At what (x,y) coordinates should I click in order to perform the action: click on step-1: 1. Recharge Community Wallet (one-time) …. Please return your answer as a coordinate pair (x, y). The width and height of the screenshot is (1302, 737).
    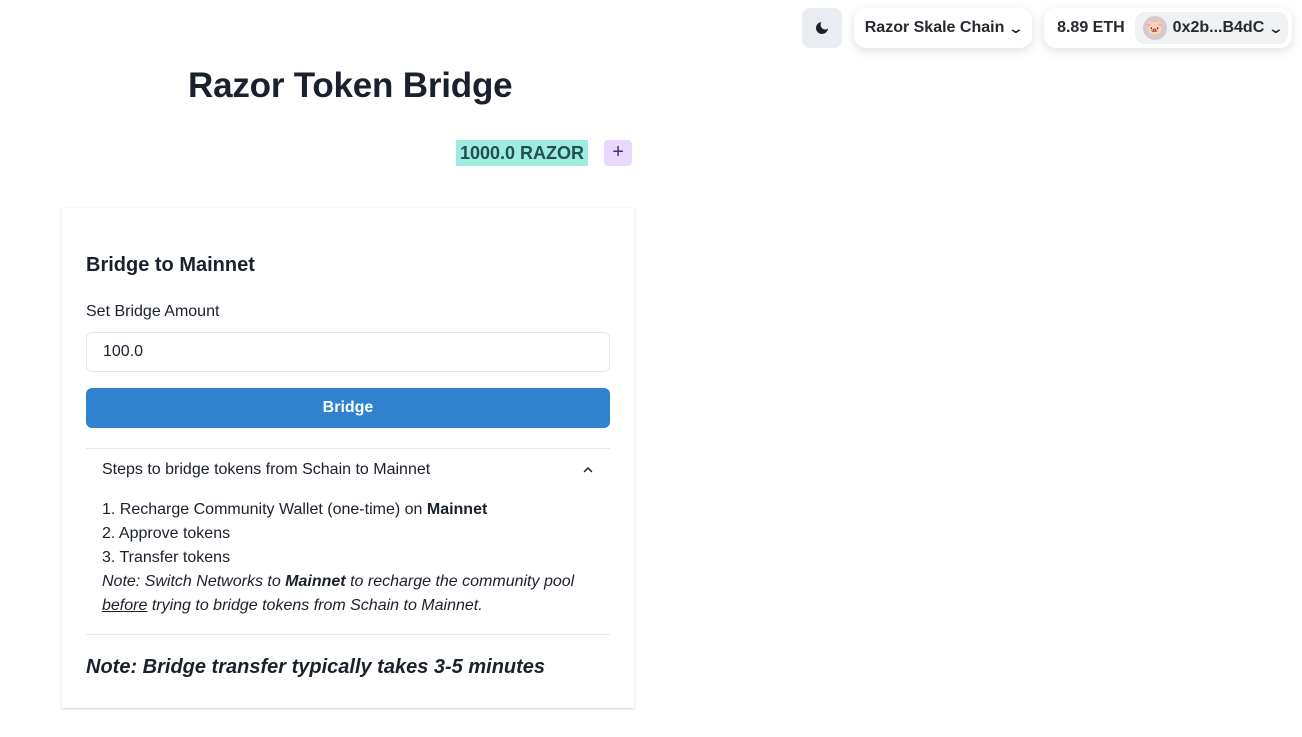
    Looking at the image, I should click on (348, 510).